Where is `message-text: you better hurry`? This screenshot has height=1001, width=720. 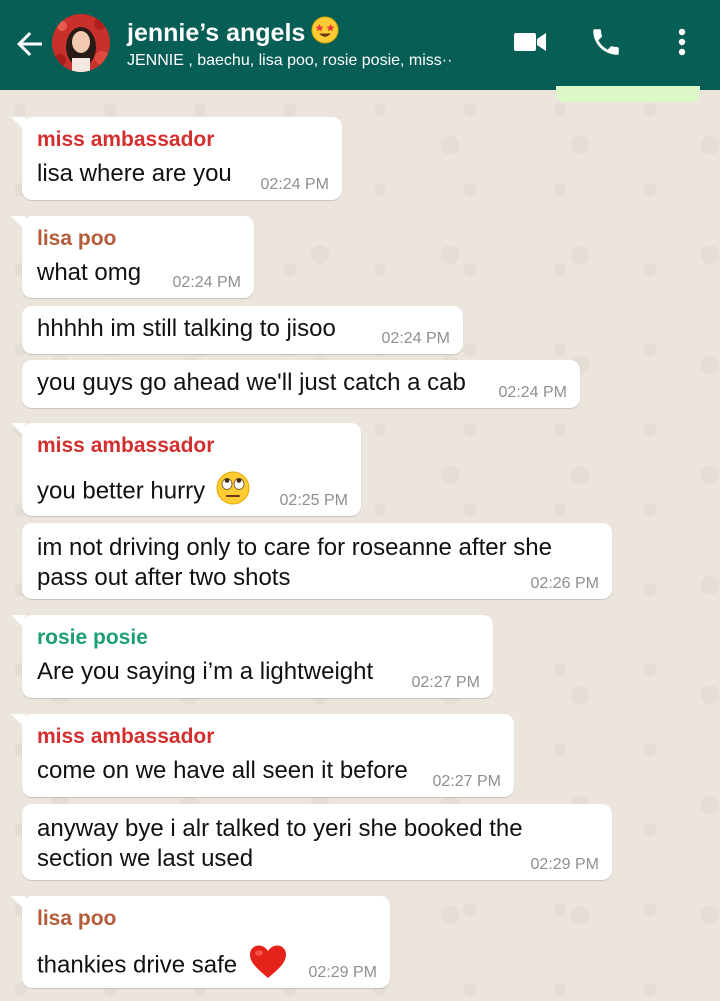
message-text: you better hurry is located at coordinates (121, 491).